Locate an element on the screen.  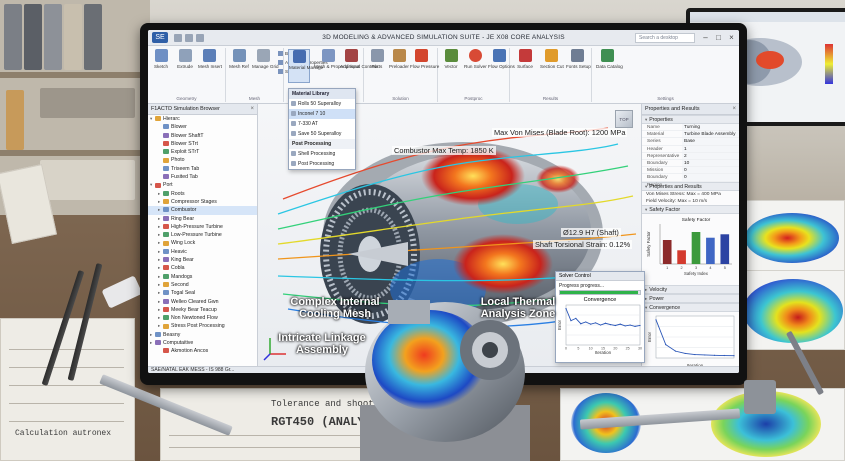
view-cube: TOP is located at coordinates (624, 119).